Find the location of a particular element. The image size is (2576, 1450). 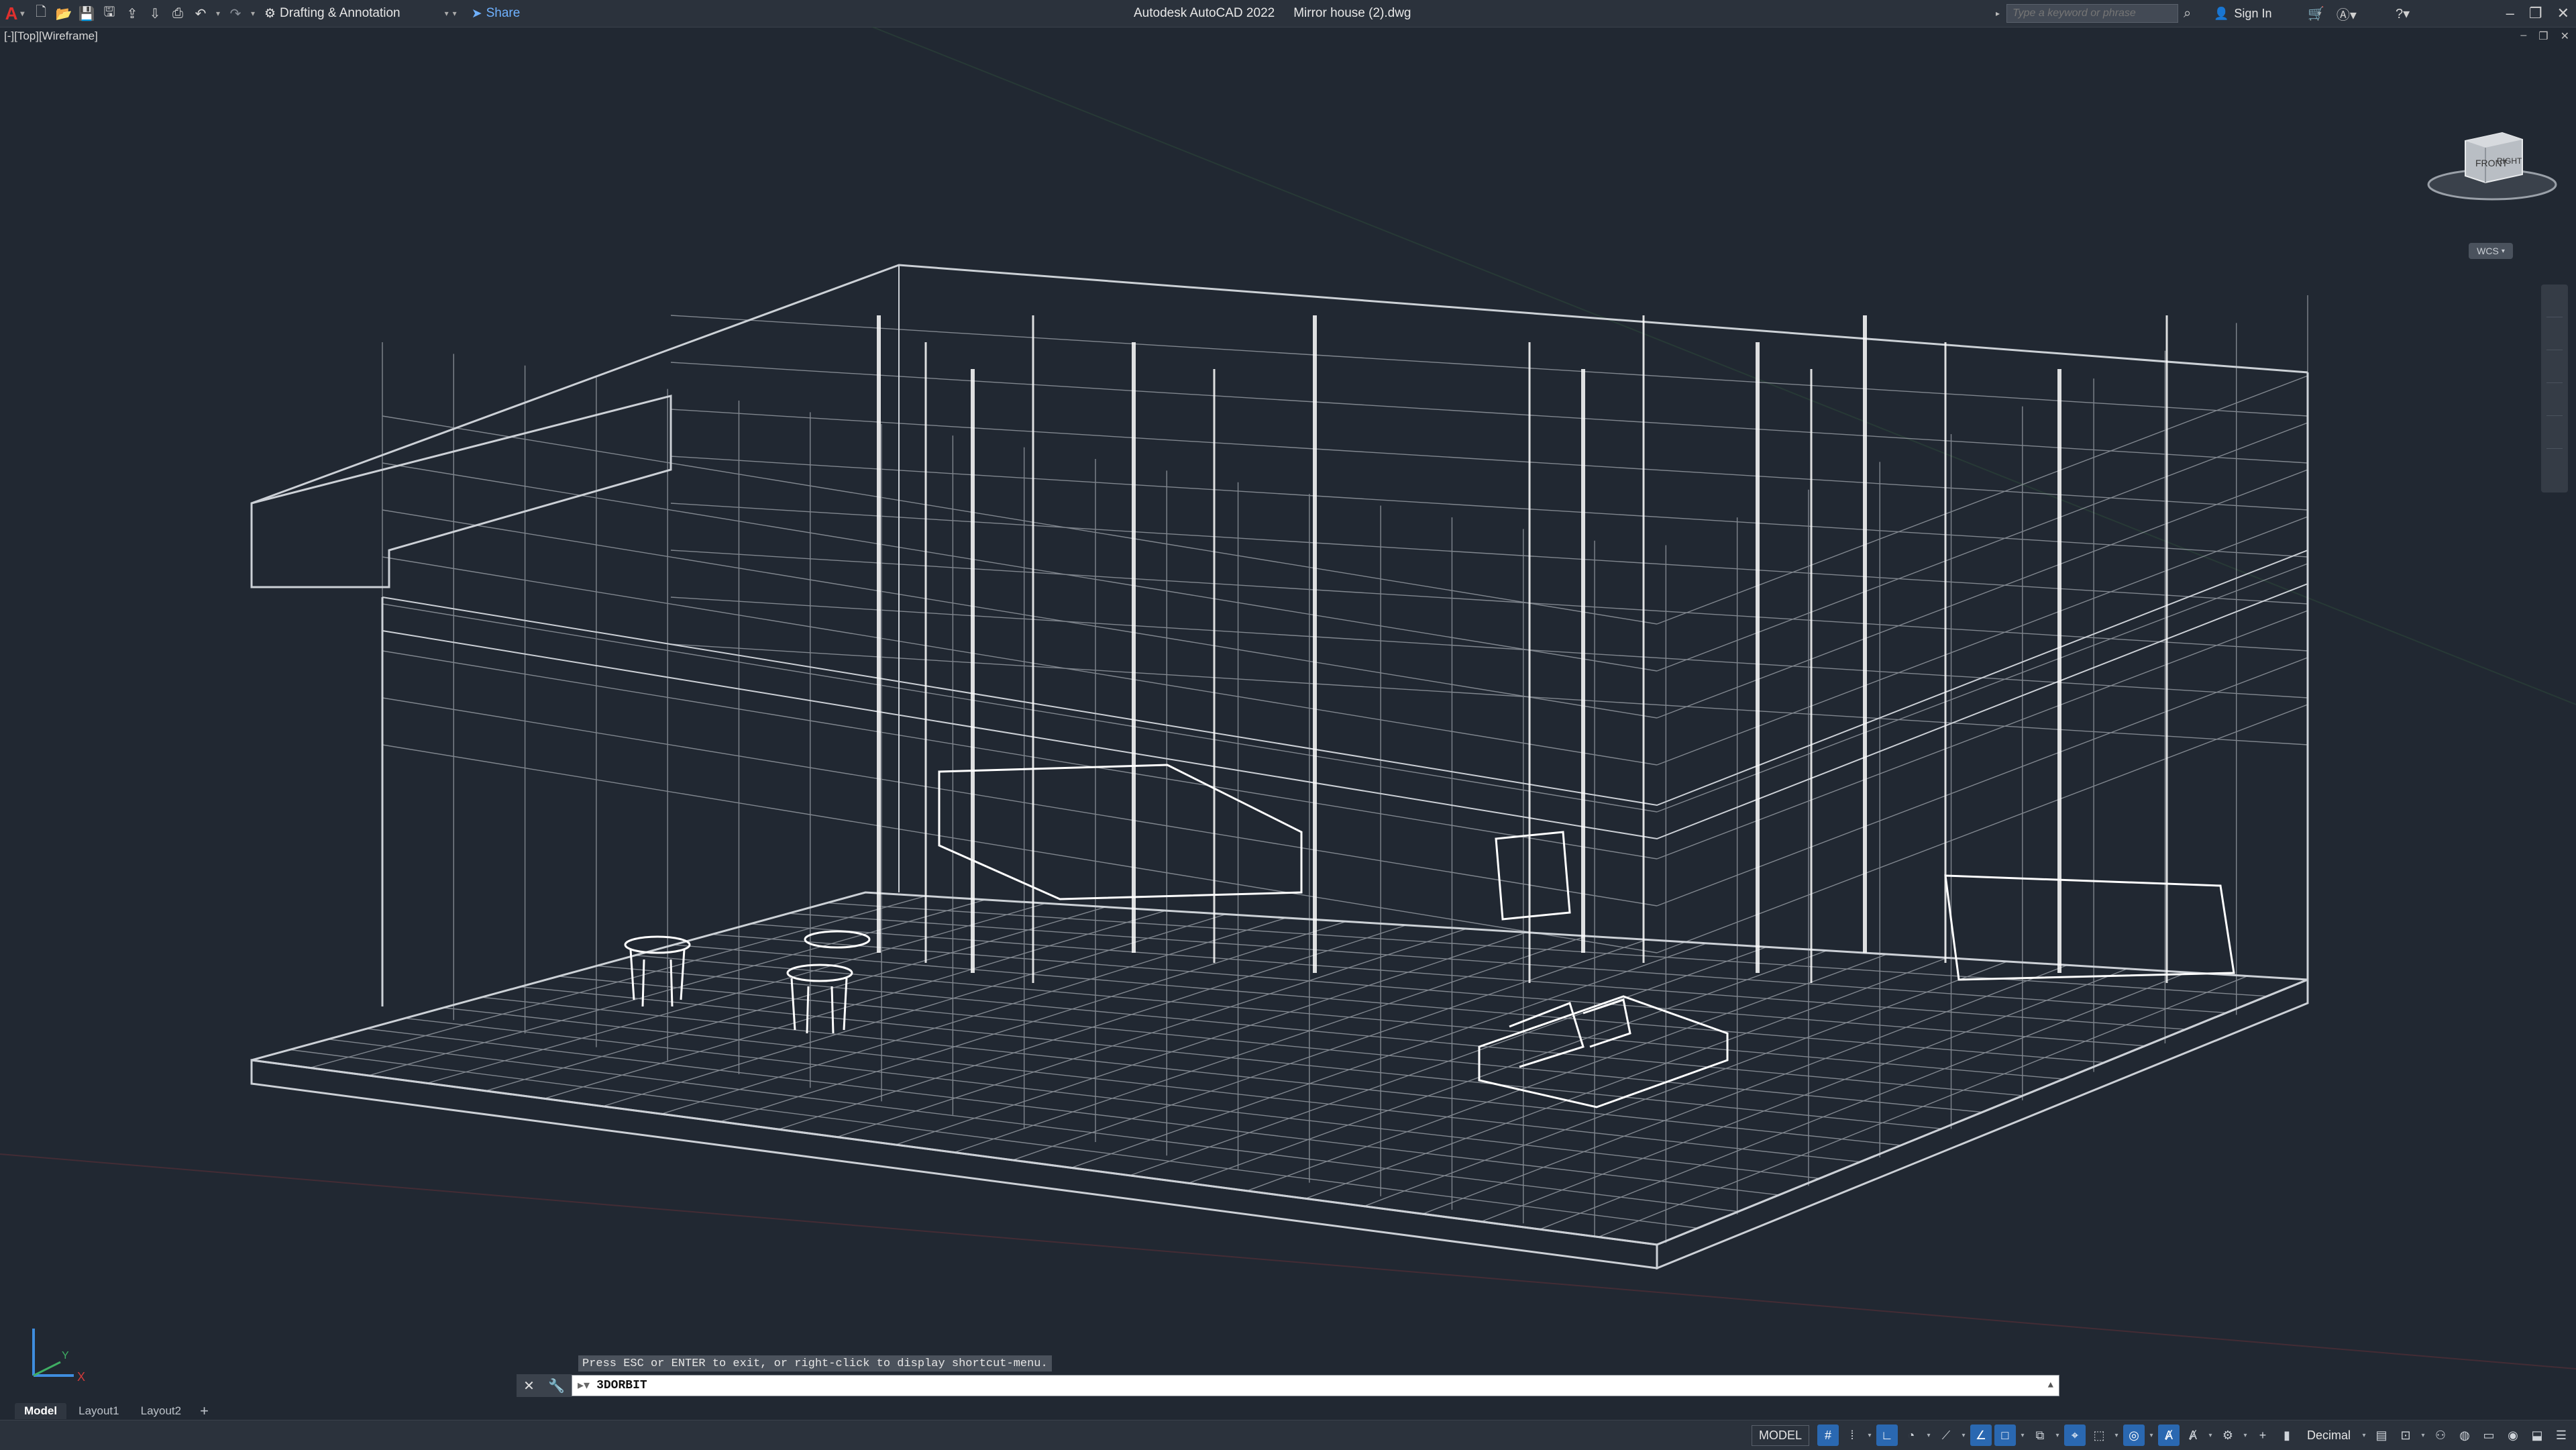

share-icon: ➤ is located at coordinates (476, 14).